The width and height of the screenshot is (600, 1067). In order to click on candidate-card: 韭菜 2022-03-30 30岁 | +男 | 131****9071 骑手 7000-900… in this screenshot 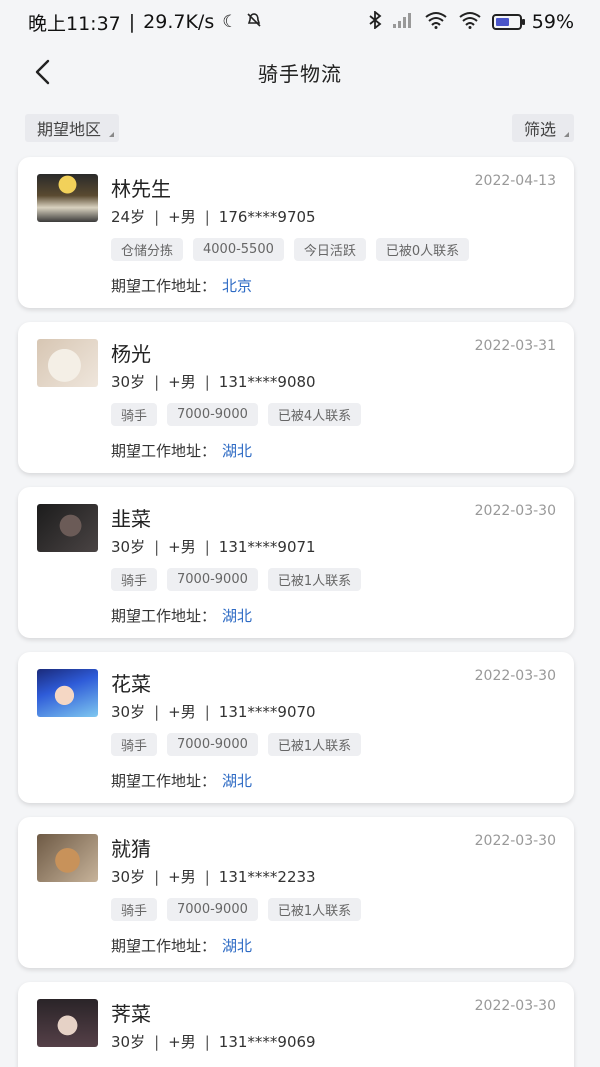, I will do `click(296, 562)`.